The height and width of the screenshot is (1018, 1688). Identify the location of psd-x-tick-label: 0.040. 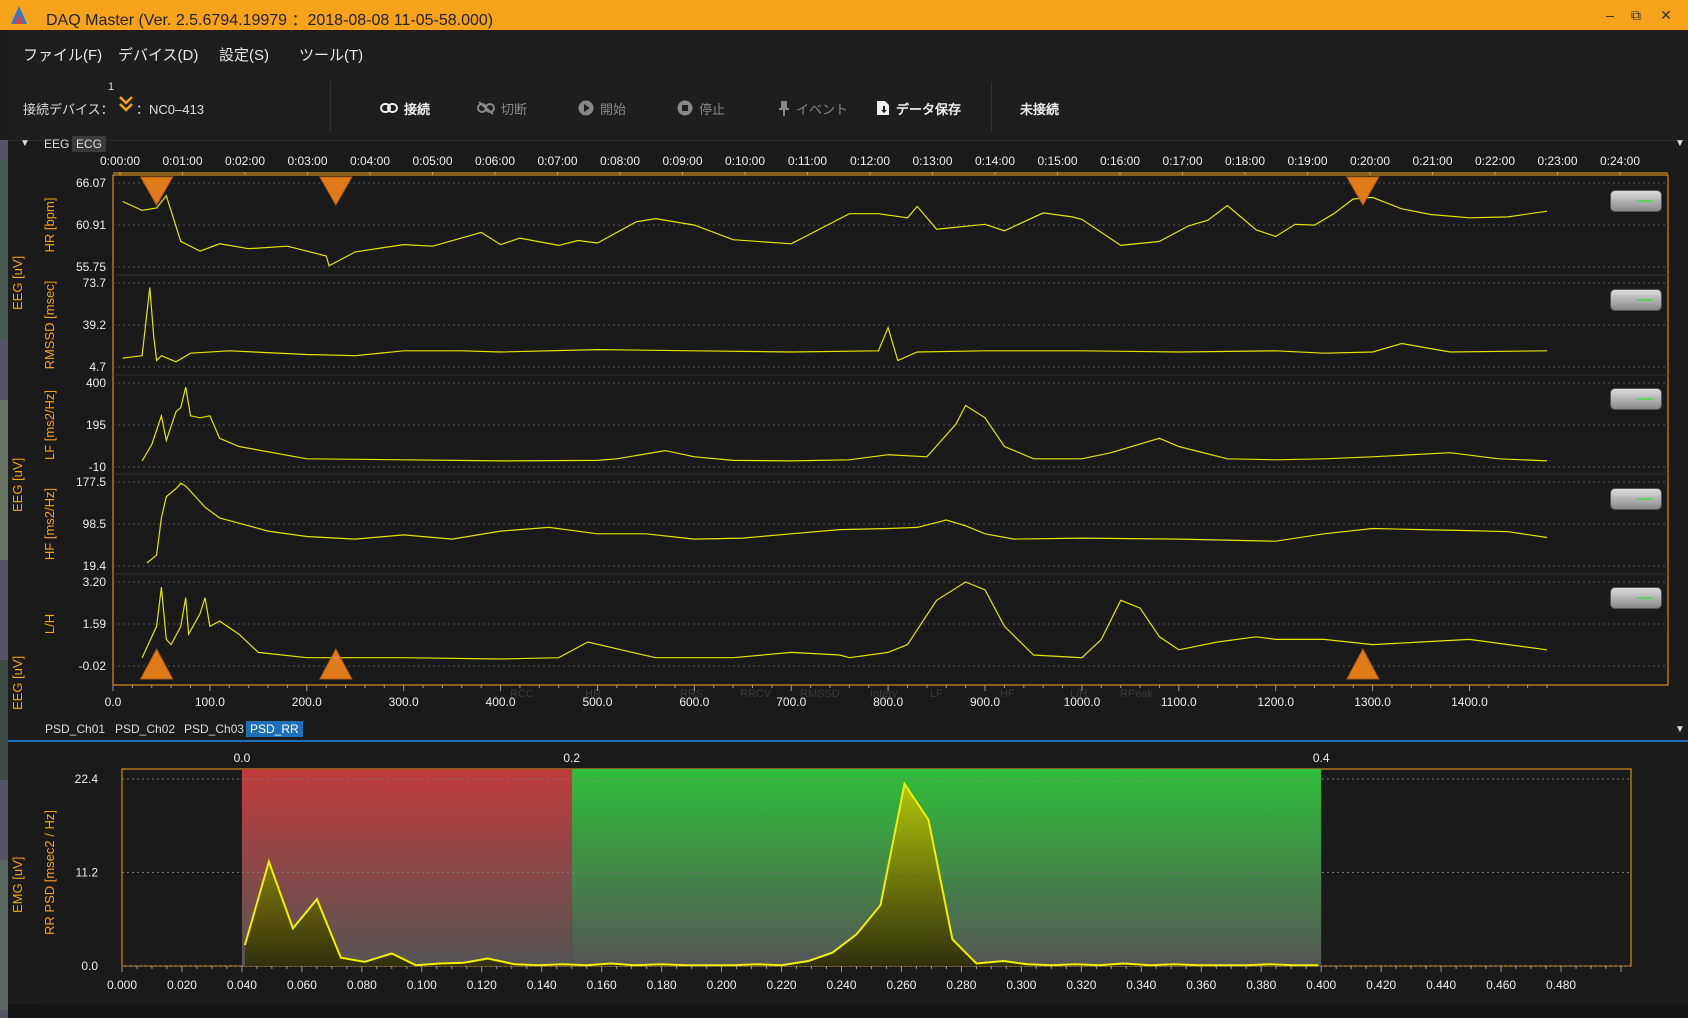
(242, 985).